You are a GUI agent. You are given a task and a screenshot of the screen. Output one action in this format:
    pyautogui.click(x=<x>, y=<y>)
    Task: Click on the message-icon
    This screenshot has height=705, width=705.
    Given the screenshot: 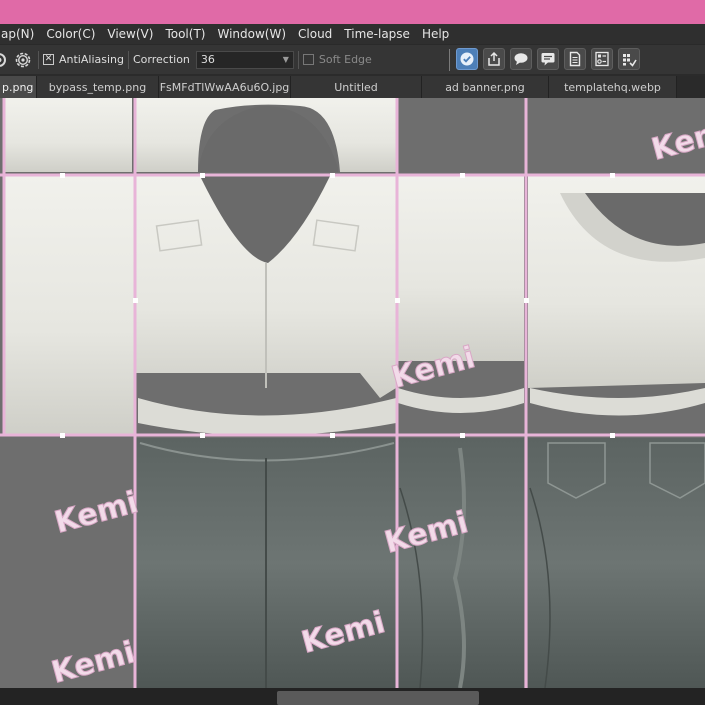 What is the action you would take?
    pyautogui.click(x=548, y=59)
    